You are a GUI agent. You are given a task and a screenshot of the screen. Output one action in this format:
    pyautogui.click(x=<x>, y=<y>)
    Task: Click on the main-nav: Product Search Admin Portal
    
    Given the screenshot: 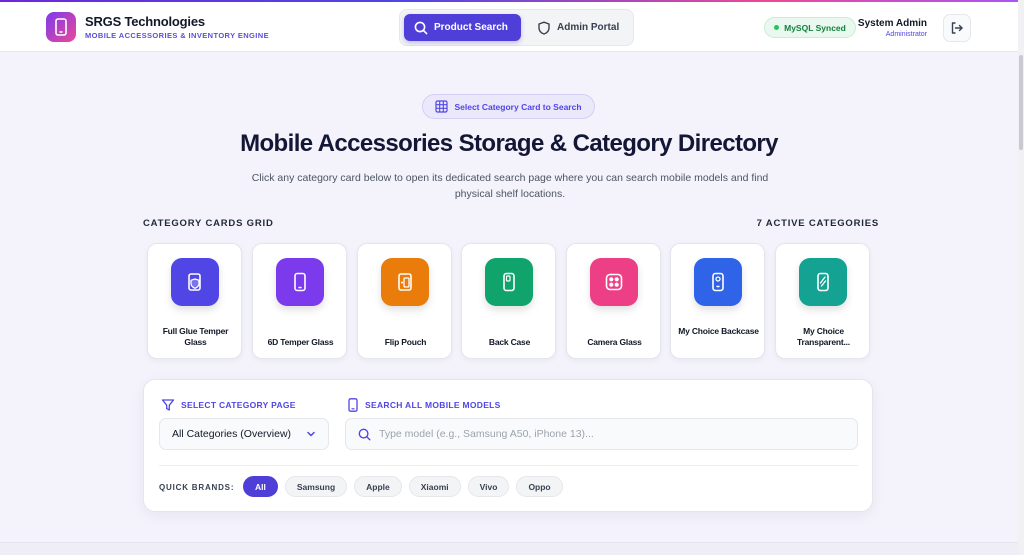 What is the action you would take?
    pyautogui.click(x=516, y=27)
    